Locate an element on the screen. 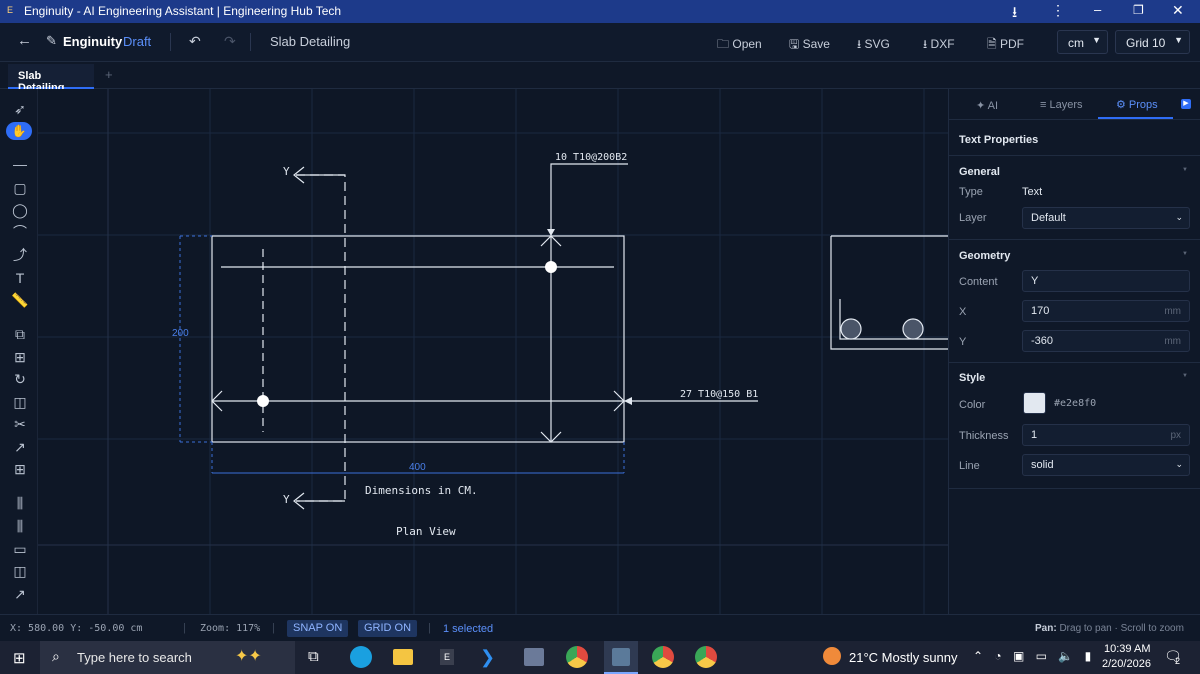 The image size is (1200, 674). wall-tool-icon: ◫ is located at coordinates (20, 571).